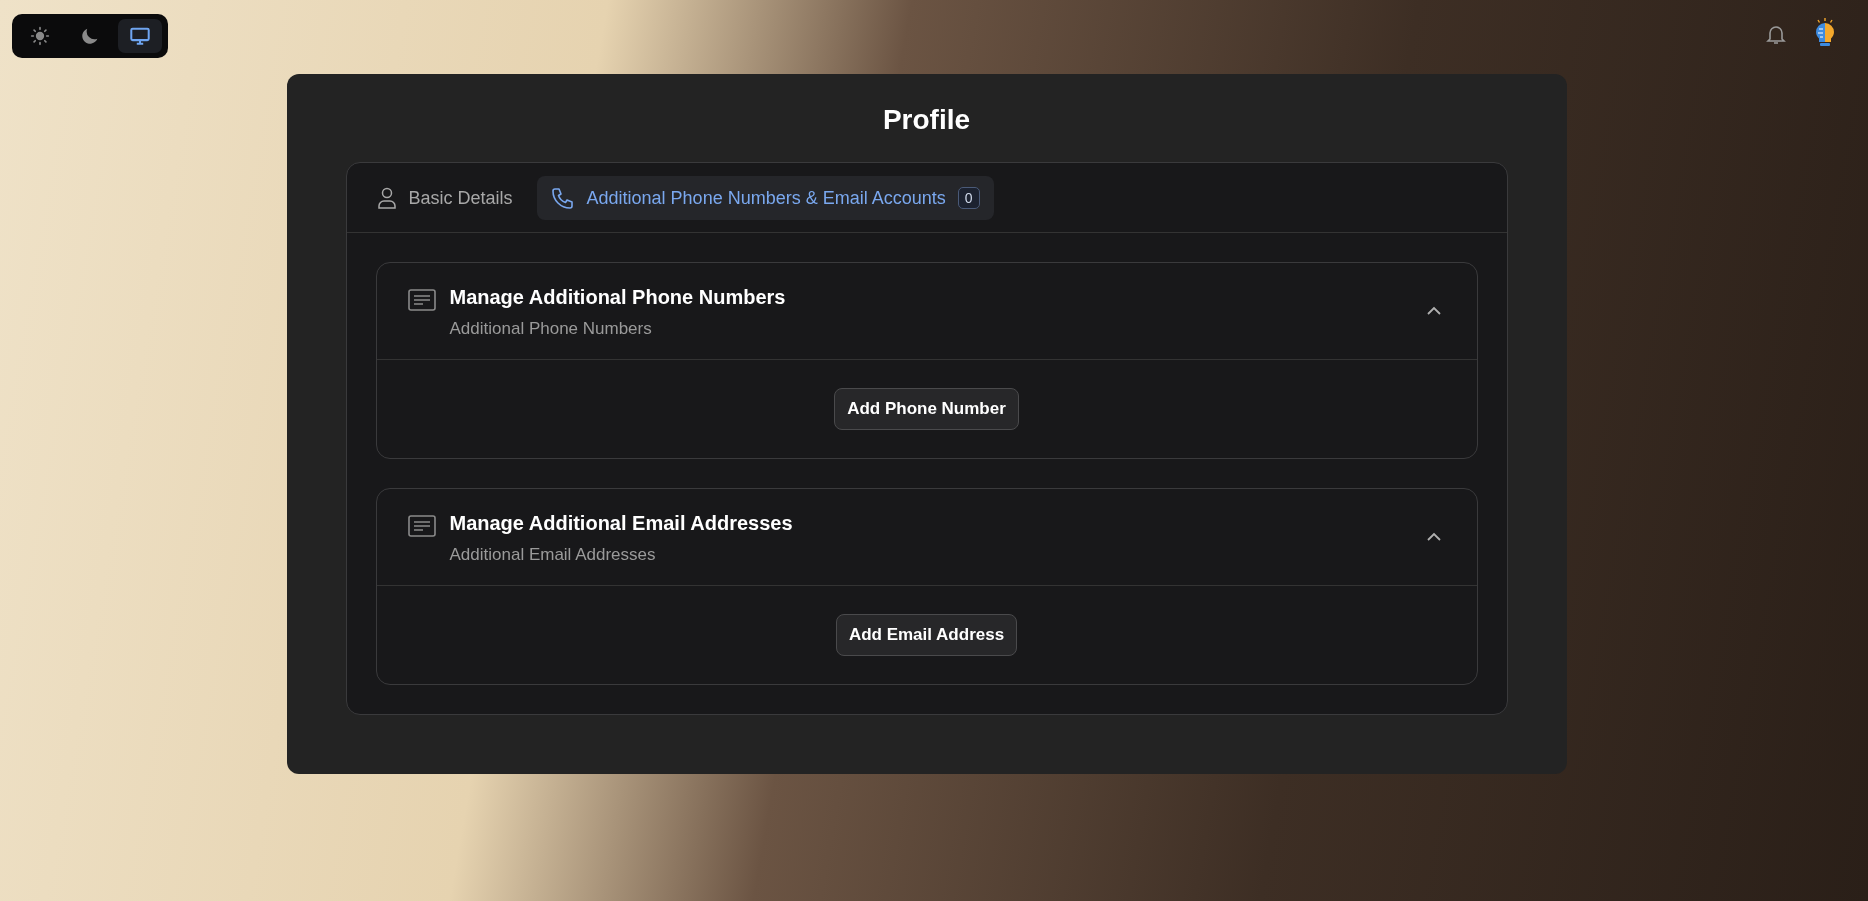 Image resolution: width=1868 pixels, height=901 pixels. I want to click on tab: Additional Phone Numbers & Email Accounts 0, so click(765, 198).